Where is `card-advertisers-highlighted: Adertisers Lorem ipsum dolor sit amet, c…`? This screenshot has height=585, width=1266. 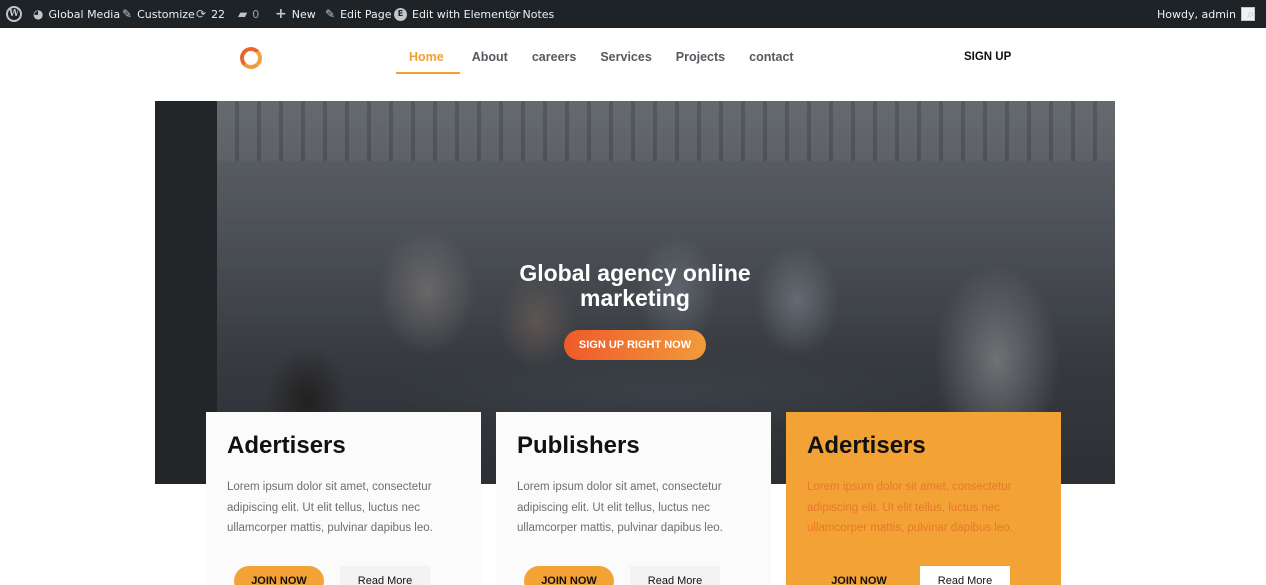 card-advertisers-highlighted: Adertisers Lorem ipsum dolor sit amet, c… is located at coordinates (923, 498).